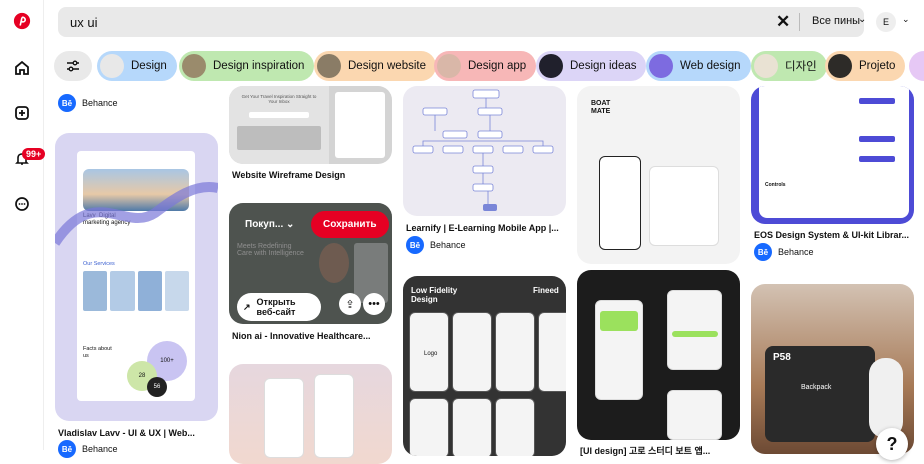  I want to click on eos-kit-panel: Controls, so click(834, 152).